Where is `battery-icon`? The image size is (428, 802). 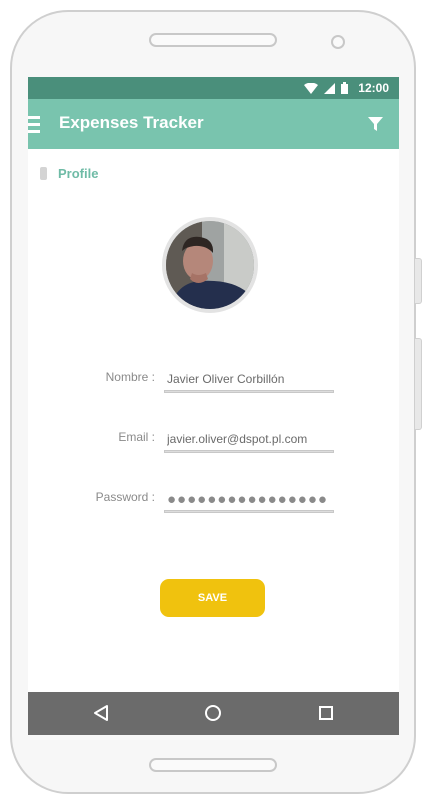
battery-icon is located at coordinates (345, 88).